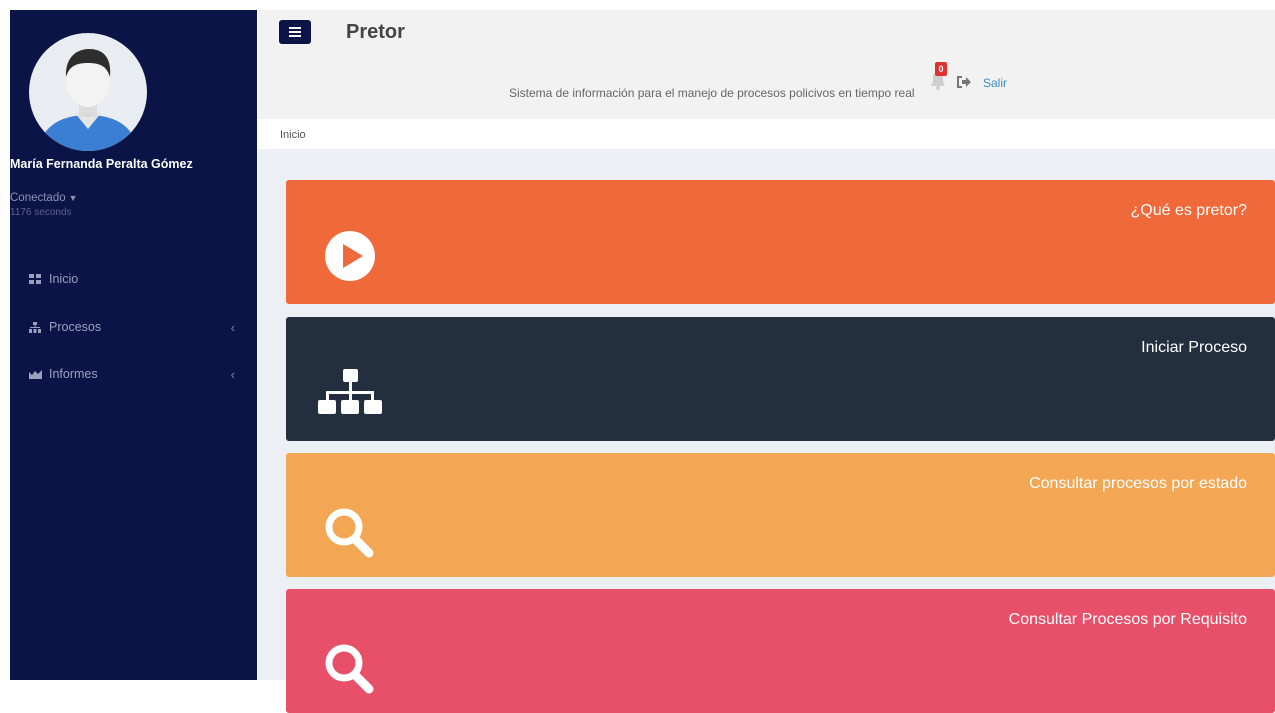 The image size is (1275, 713). What do you see at coordinates (375, 32) in the screenshot?
I see `app-title: Pretor` at bounding box center [375, 32].